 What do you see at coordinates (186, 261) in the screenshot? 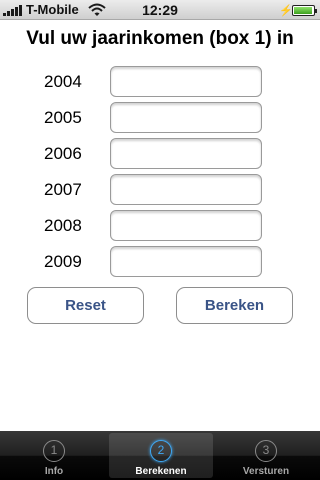
I see `income-input-2009` at bounding box center [186, 261].